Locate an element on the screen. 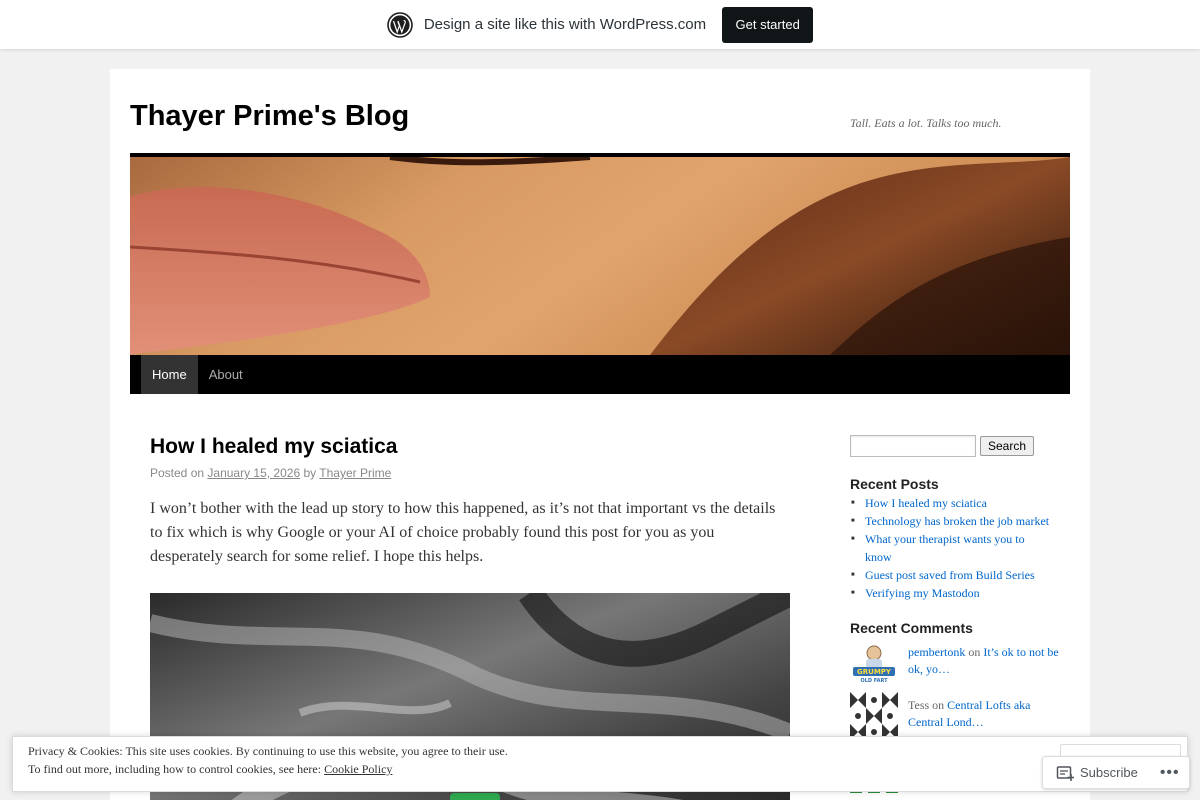 This screenshot has height=800, width=1200. recent-comments-heading: Recent Comments is located at coordinates (911, 628).